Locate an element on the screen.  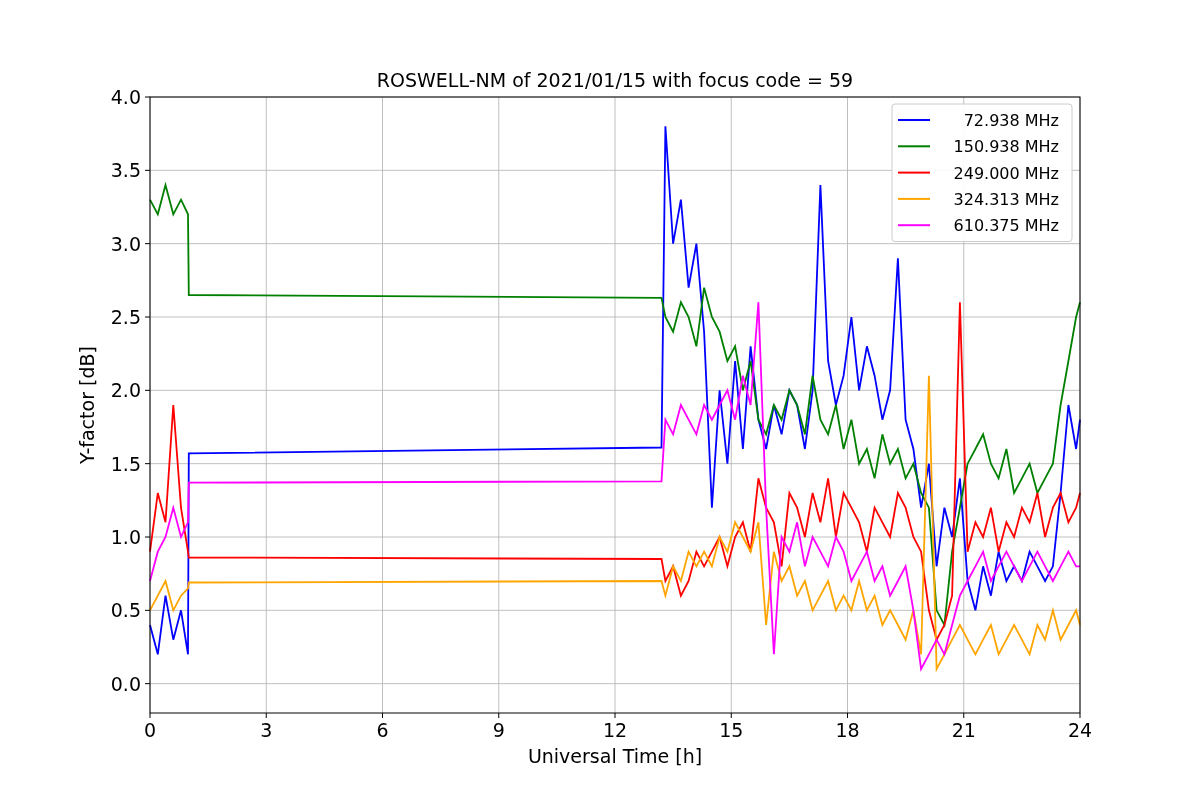
tick-label: 1.5 is located at coordinates (125, 463).